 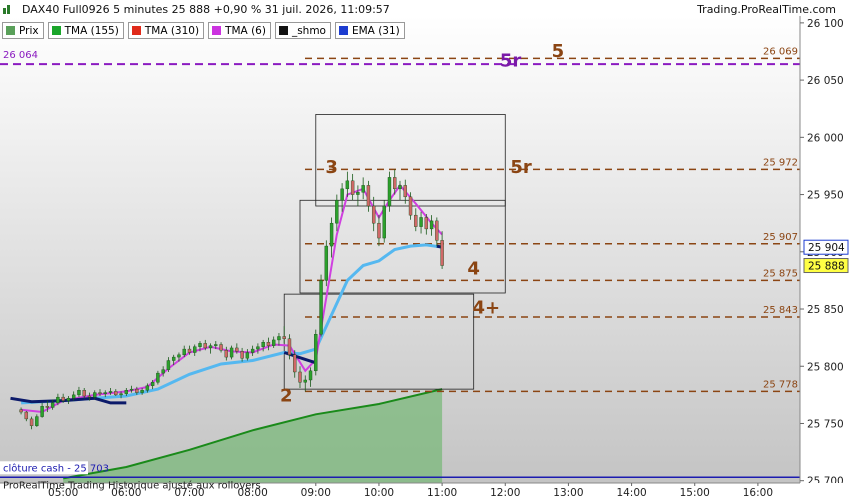 What do you see at coordinates (487, 308) in the screenshot?
I see `wave-label: 4+` at bounding box center [487, 308].